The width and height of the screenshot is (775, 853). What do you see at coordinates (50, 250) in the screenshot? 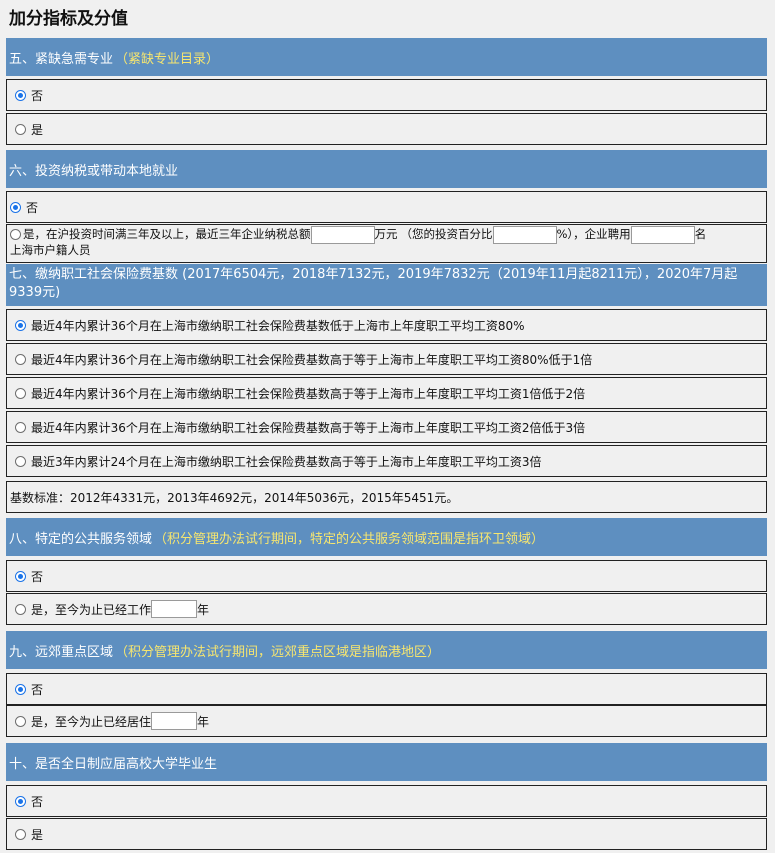
I see `option-label-line2: 上海市户籍人员` at bounding box center [50, 250].